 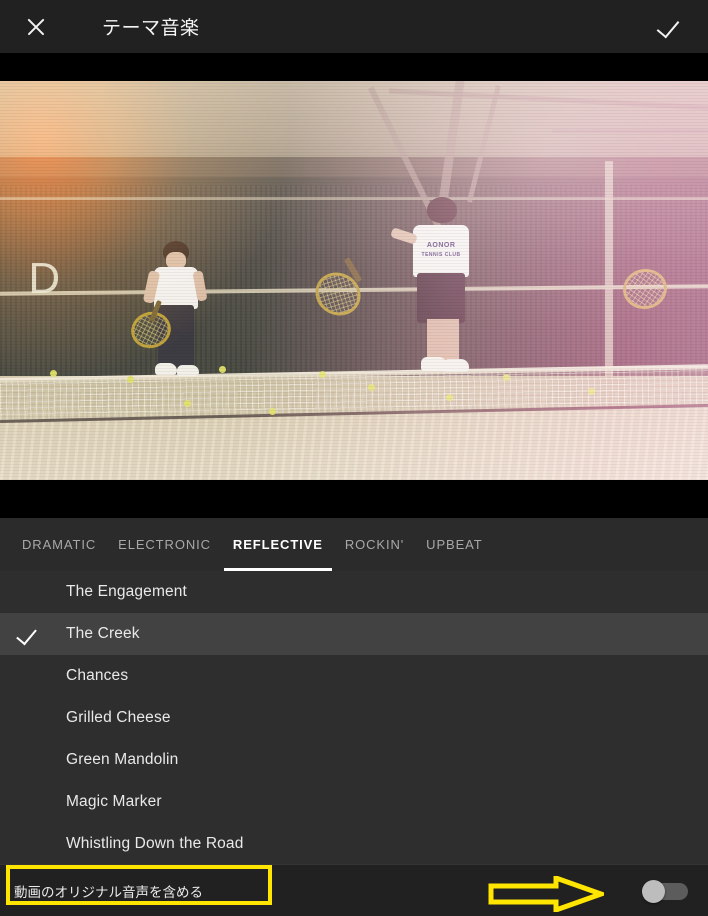 I want to click on tab-electronic: ELECTRONIC, so click(x=164, y=544).